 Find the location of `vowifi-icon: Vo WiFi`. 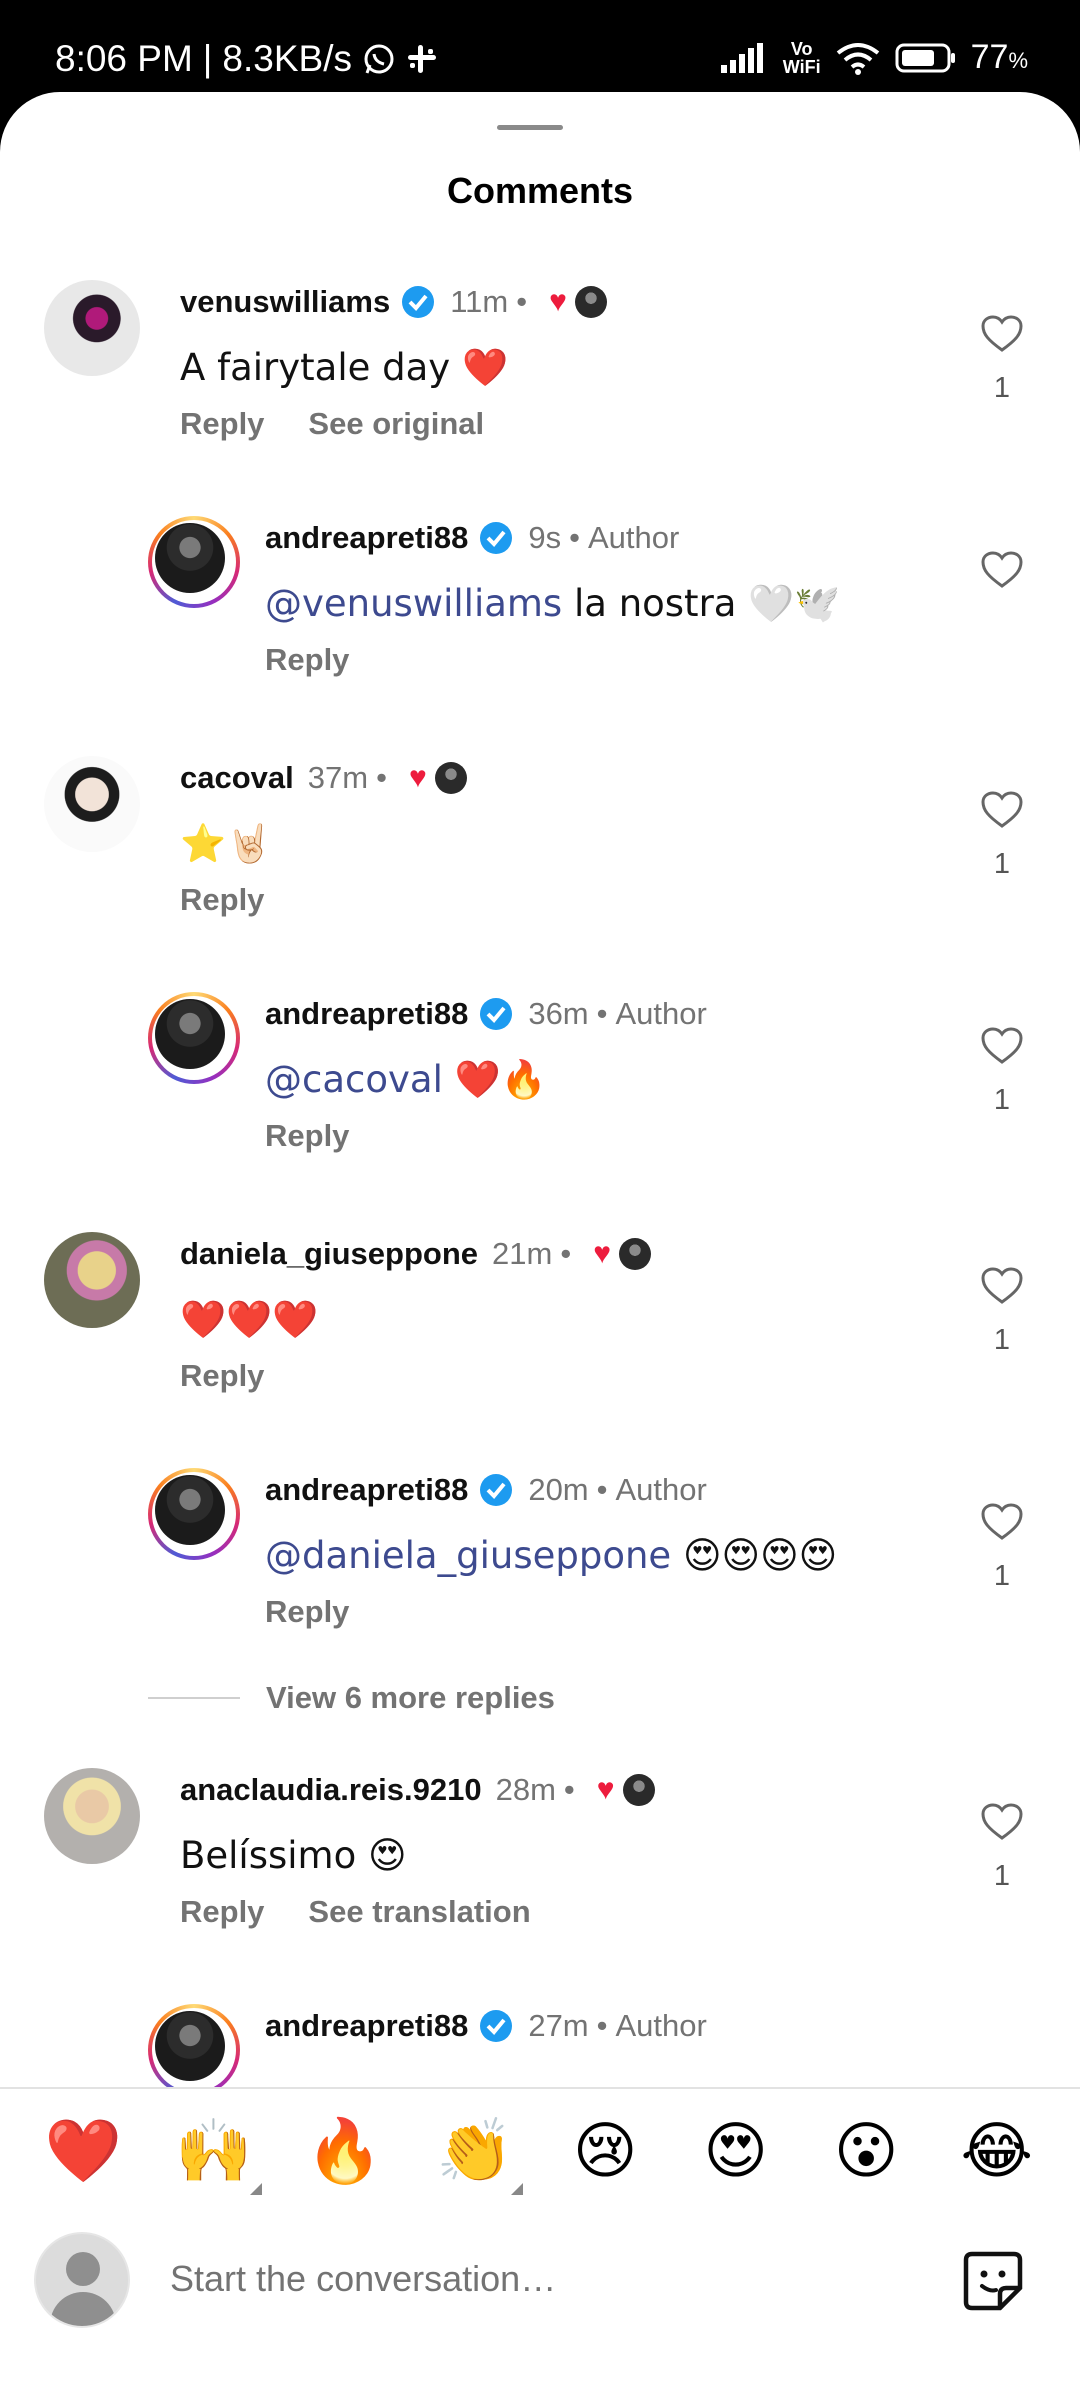

vowifi-icon: Vo WiFi is located at coordinates (801, 57).